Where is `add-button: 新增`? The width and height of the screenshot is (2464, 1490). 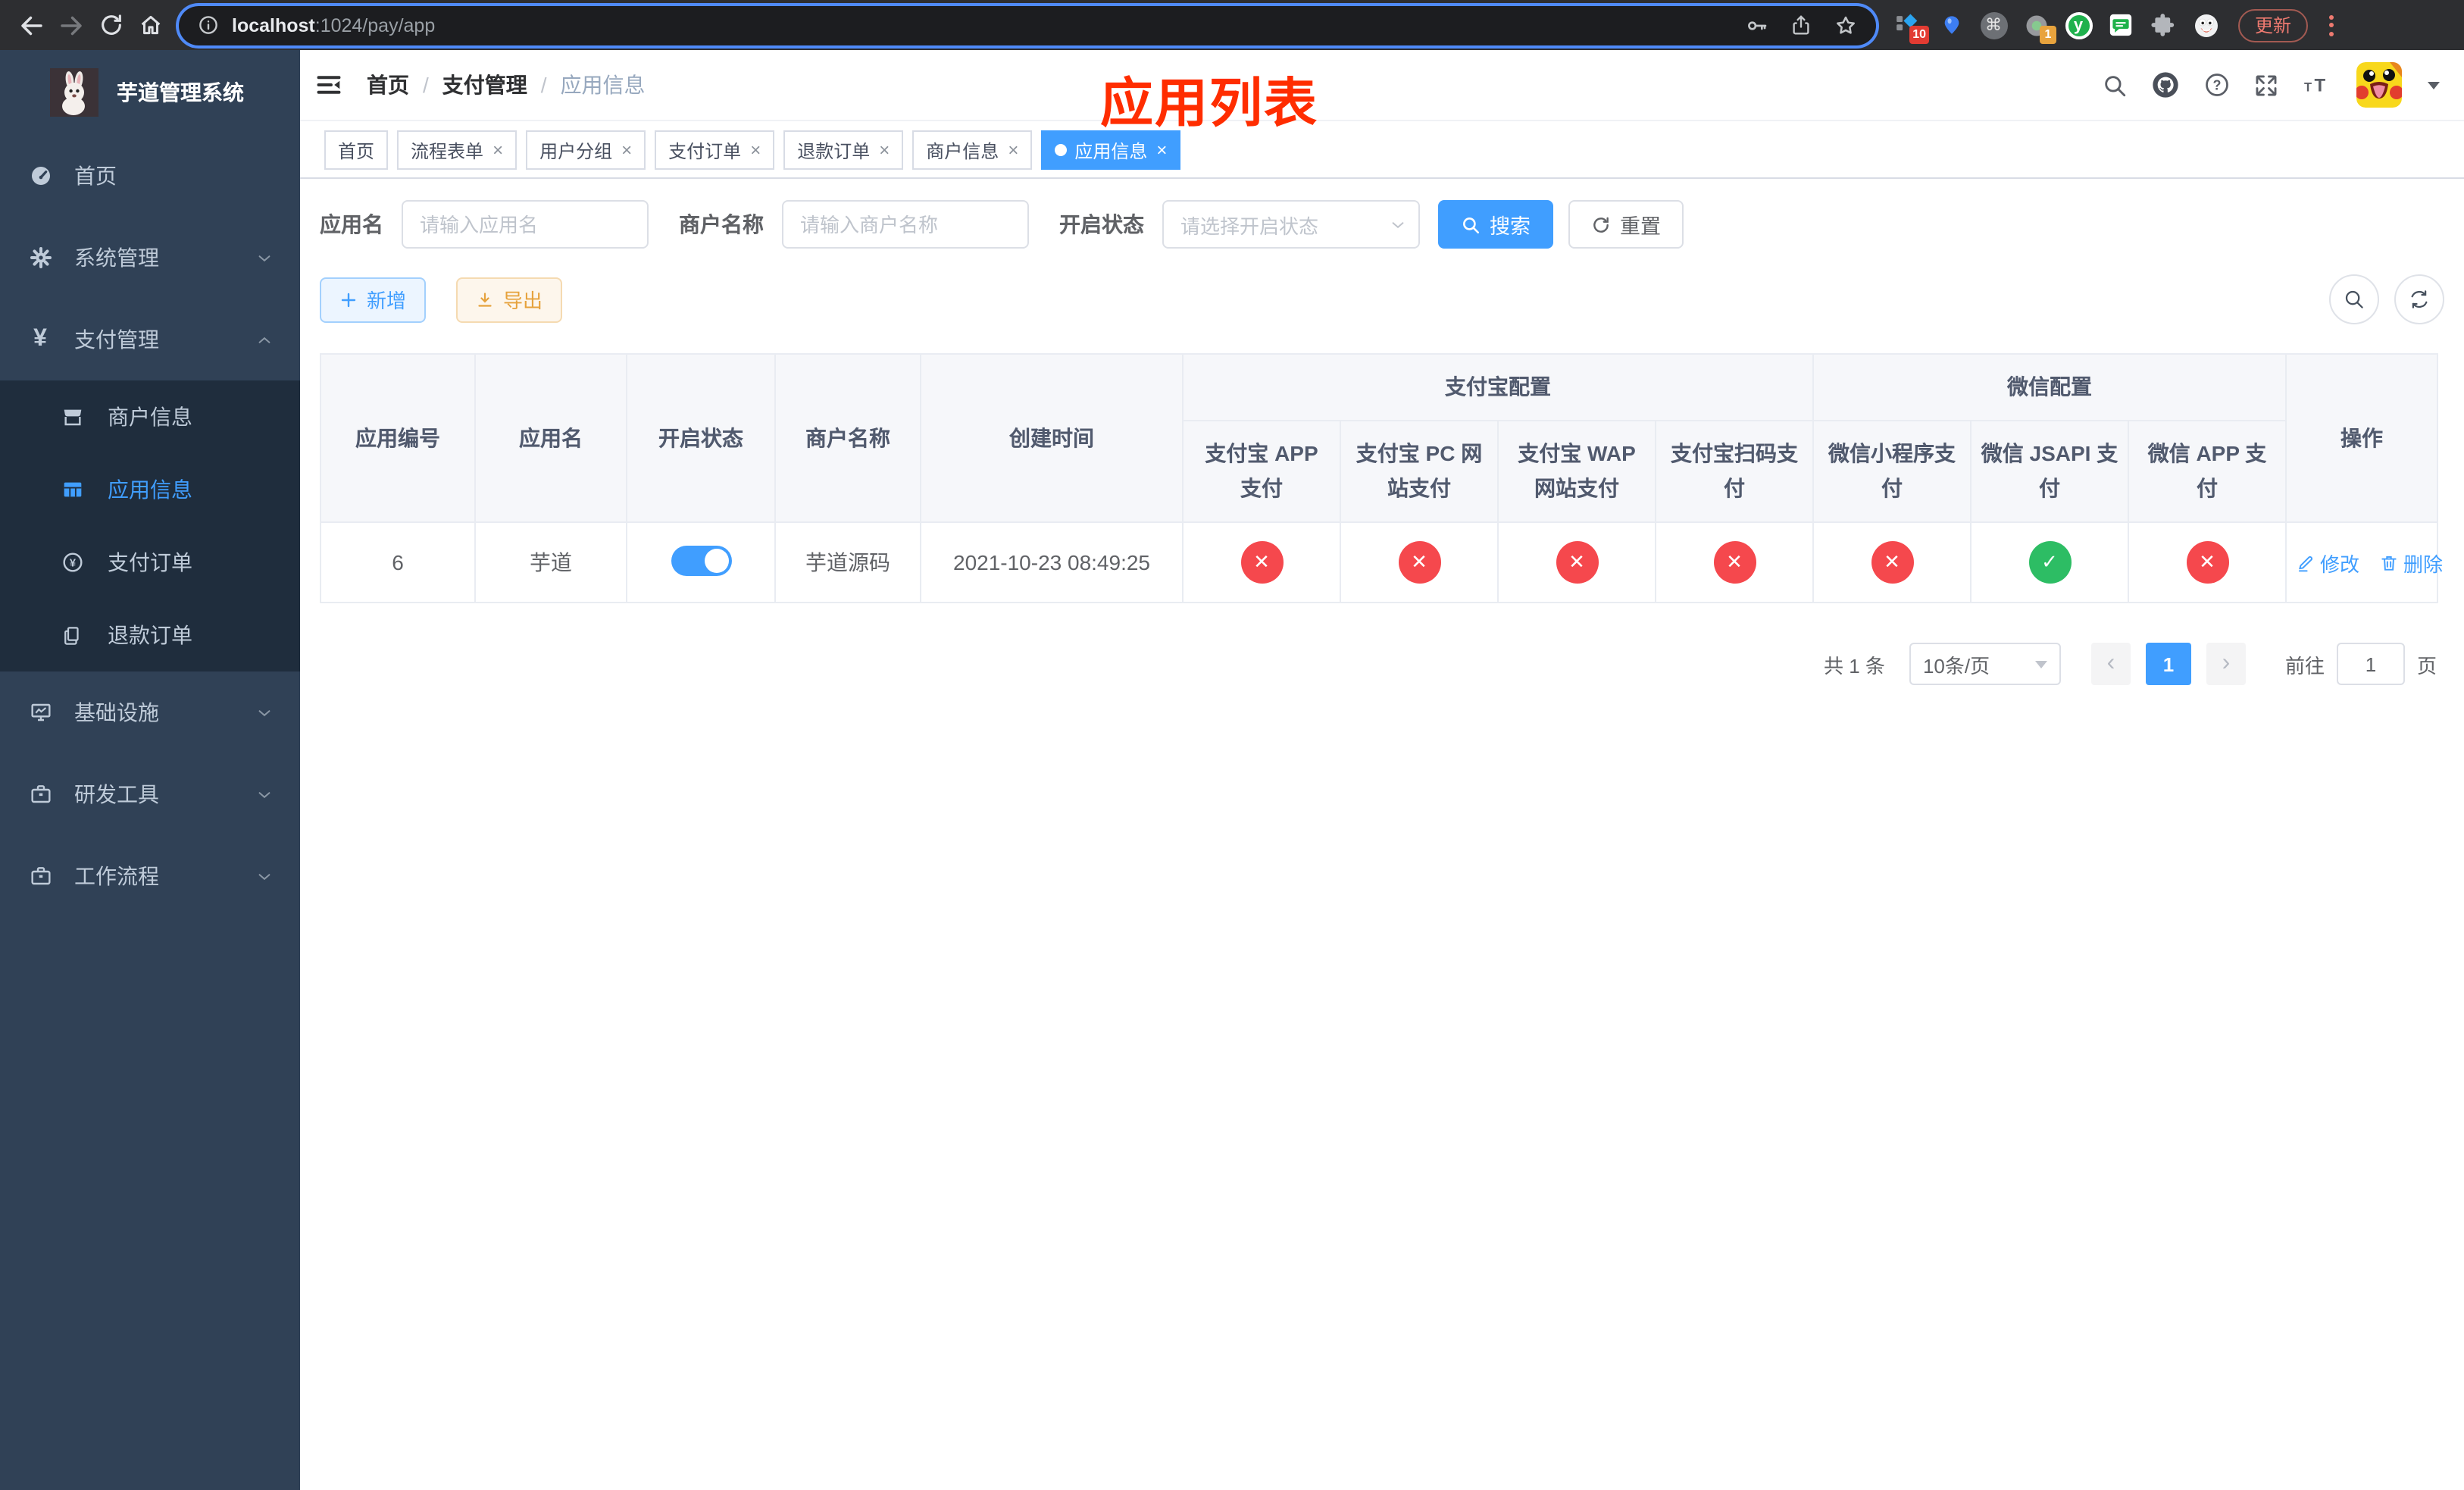 add-button: 新增 is located at coordinates (373, 299).